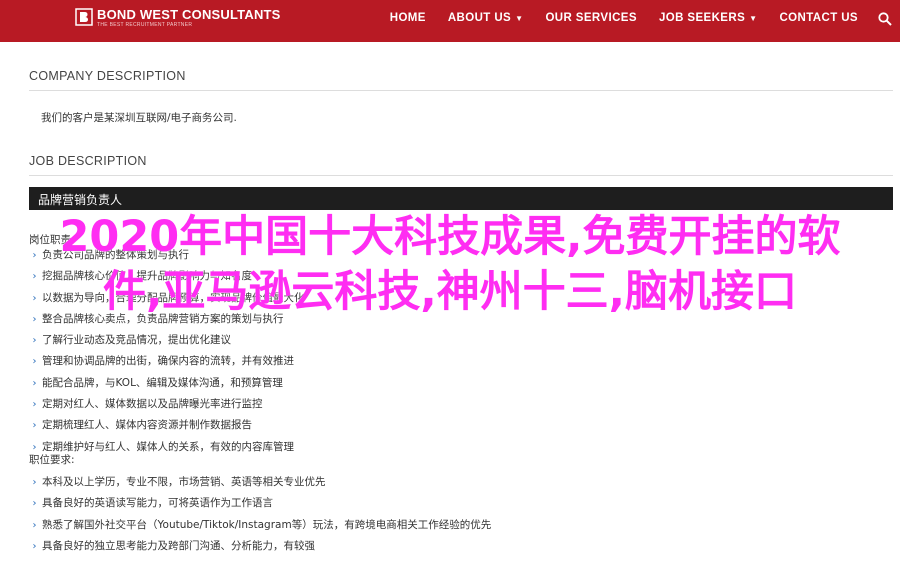  I want to click on logo-text: BOND WEST CONSULTANTS, so click(189, 14).